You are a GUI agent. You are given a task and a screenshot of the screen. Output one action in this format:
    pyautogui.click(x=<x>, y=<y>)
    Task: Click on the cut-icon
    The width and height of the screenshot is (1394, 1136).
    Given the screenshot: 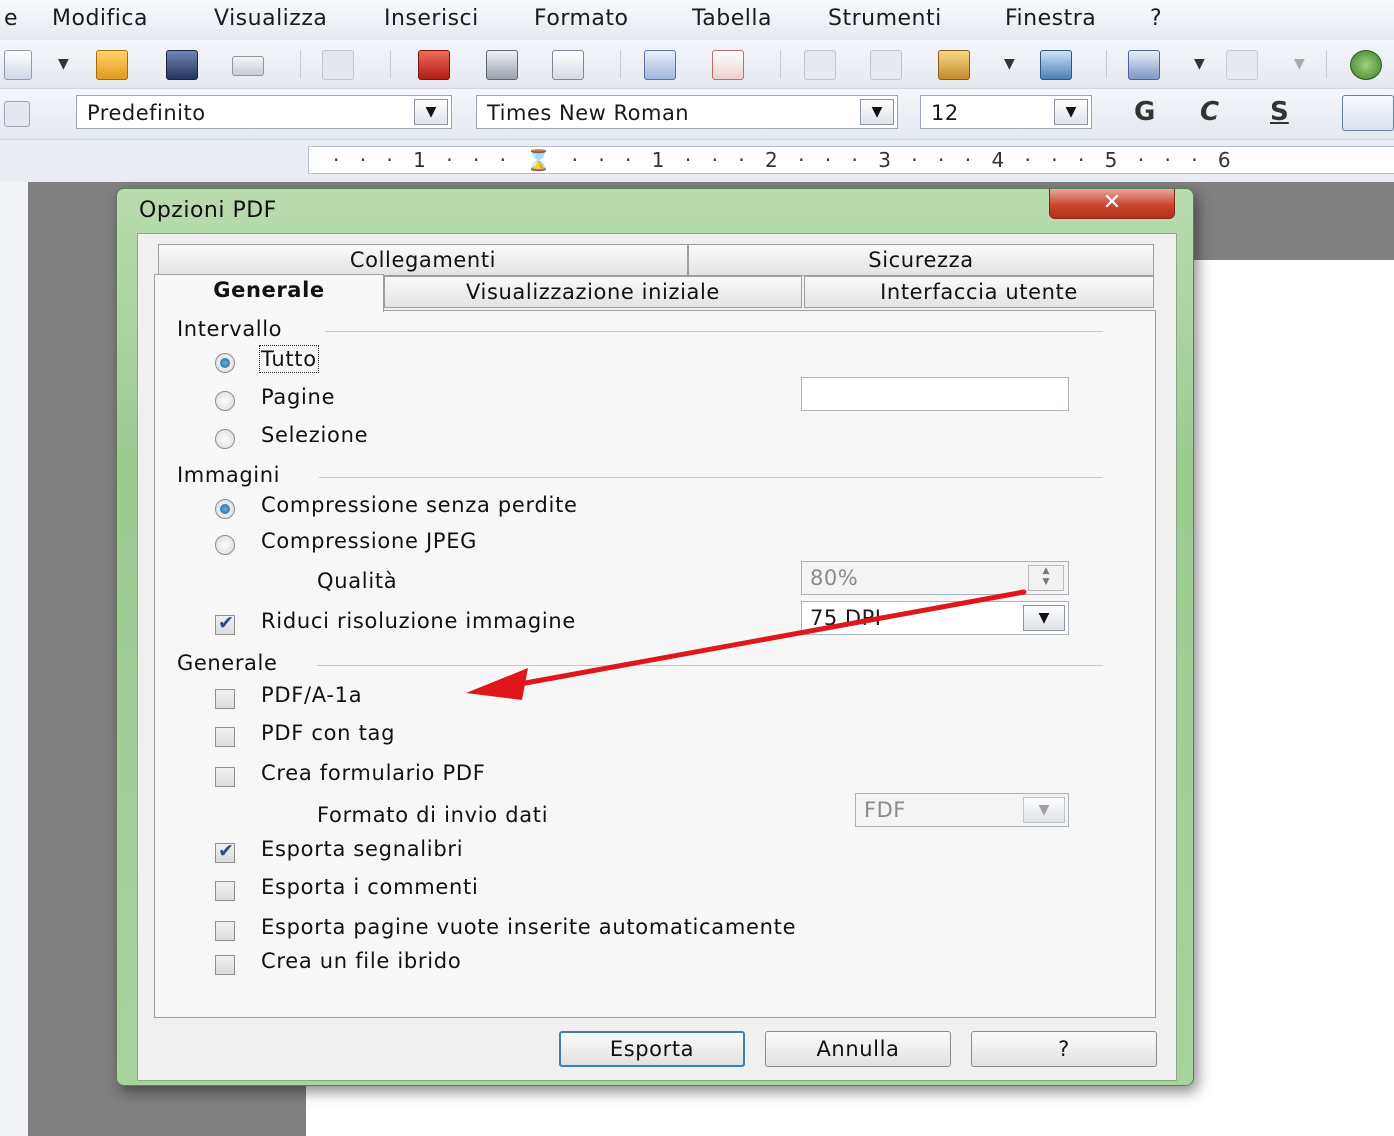 What is the action you would take?
    pyautogui.click(x=820, y=65)
    